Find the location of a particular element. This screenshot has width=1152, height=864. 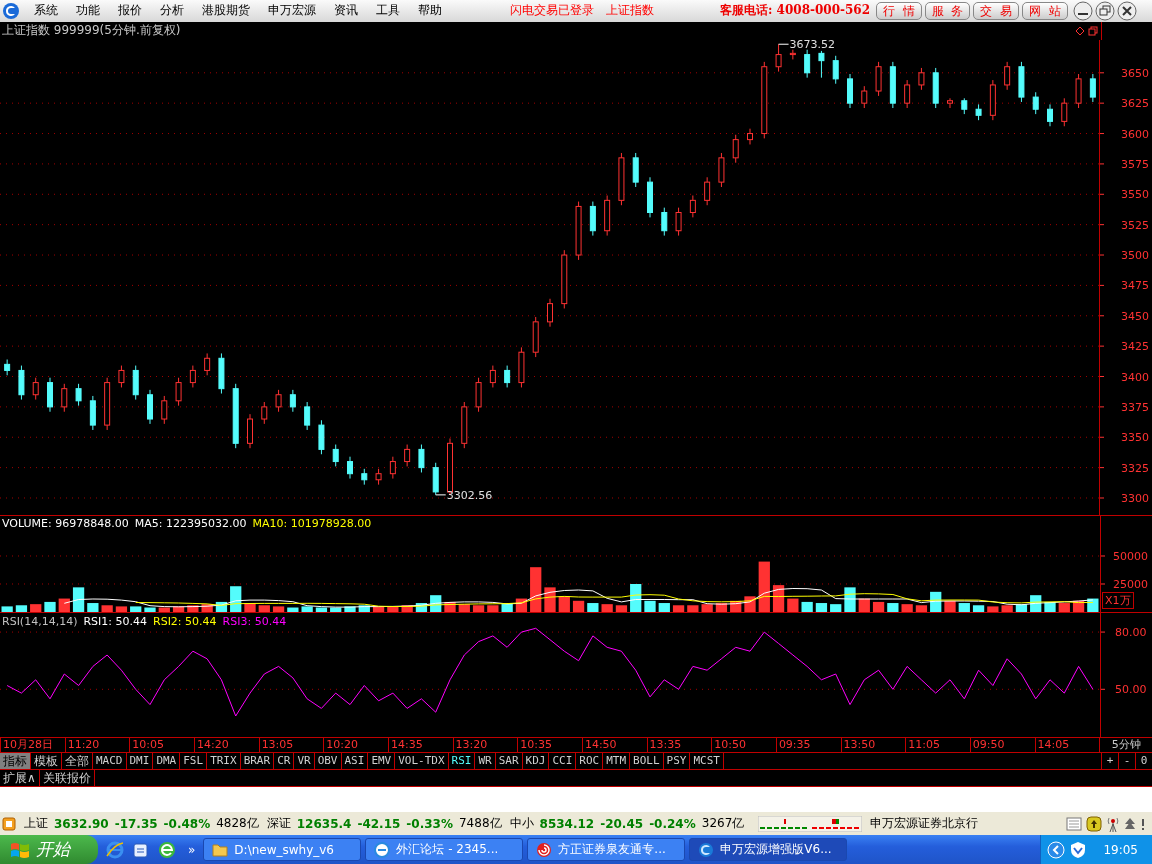

more-button: » is located at coordinates (192, 849).